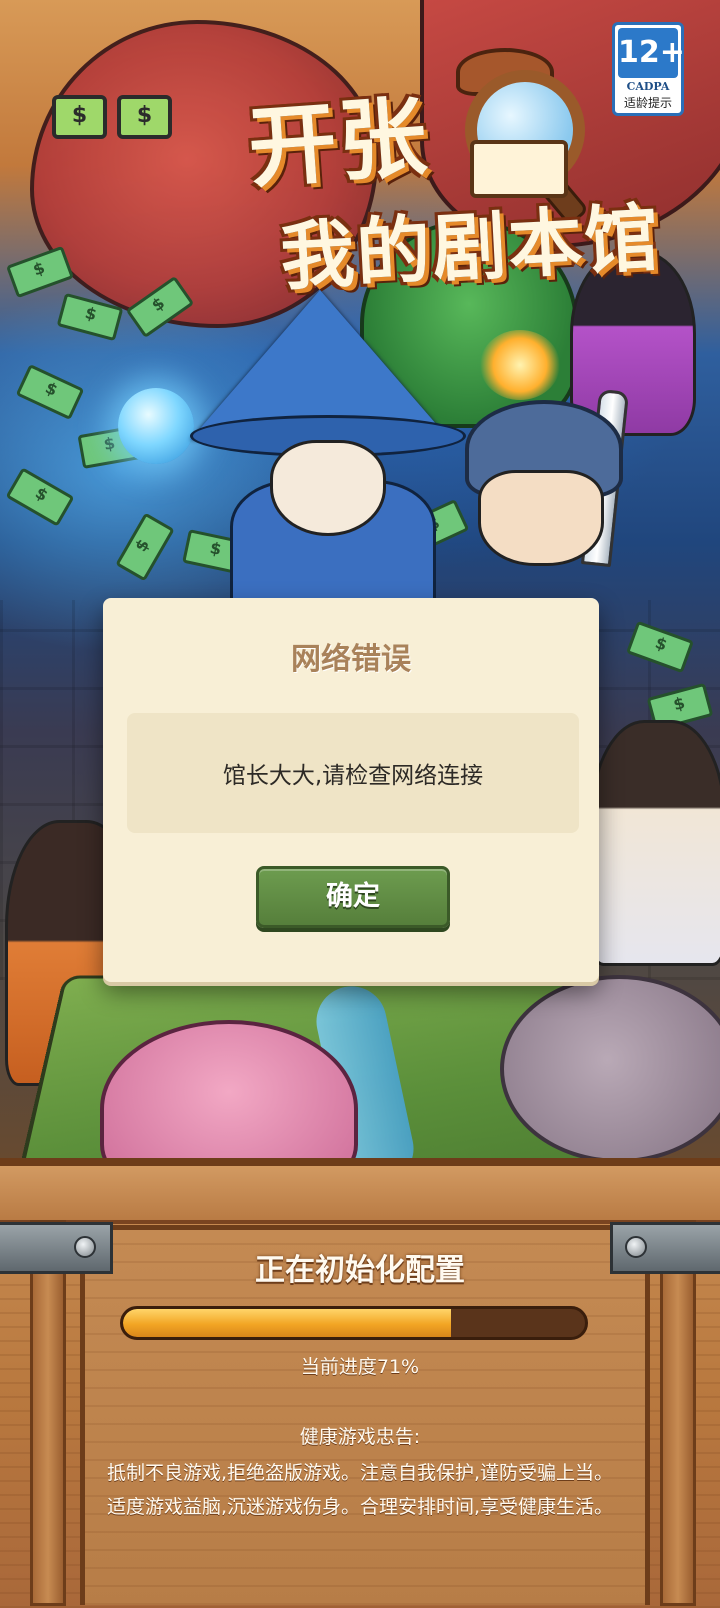 This screenshot has width=720, height=1608. Describe the element at coordinates (360, 1195) in the screenshot. I see `wood-plank` at that location.